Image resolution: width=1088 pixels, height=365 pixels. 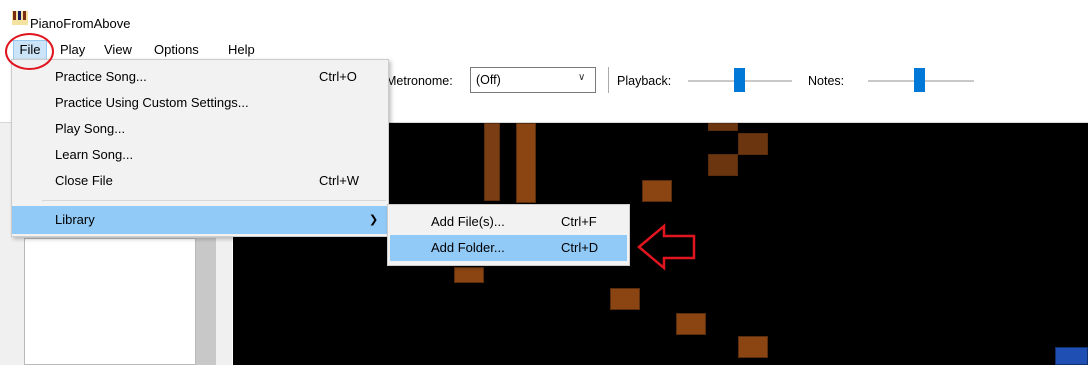 I want to click on annotation-circle, so click(x=29, y=51).